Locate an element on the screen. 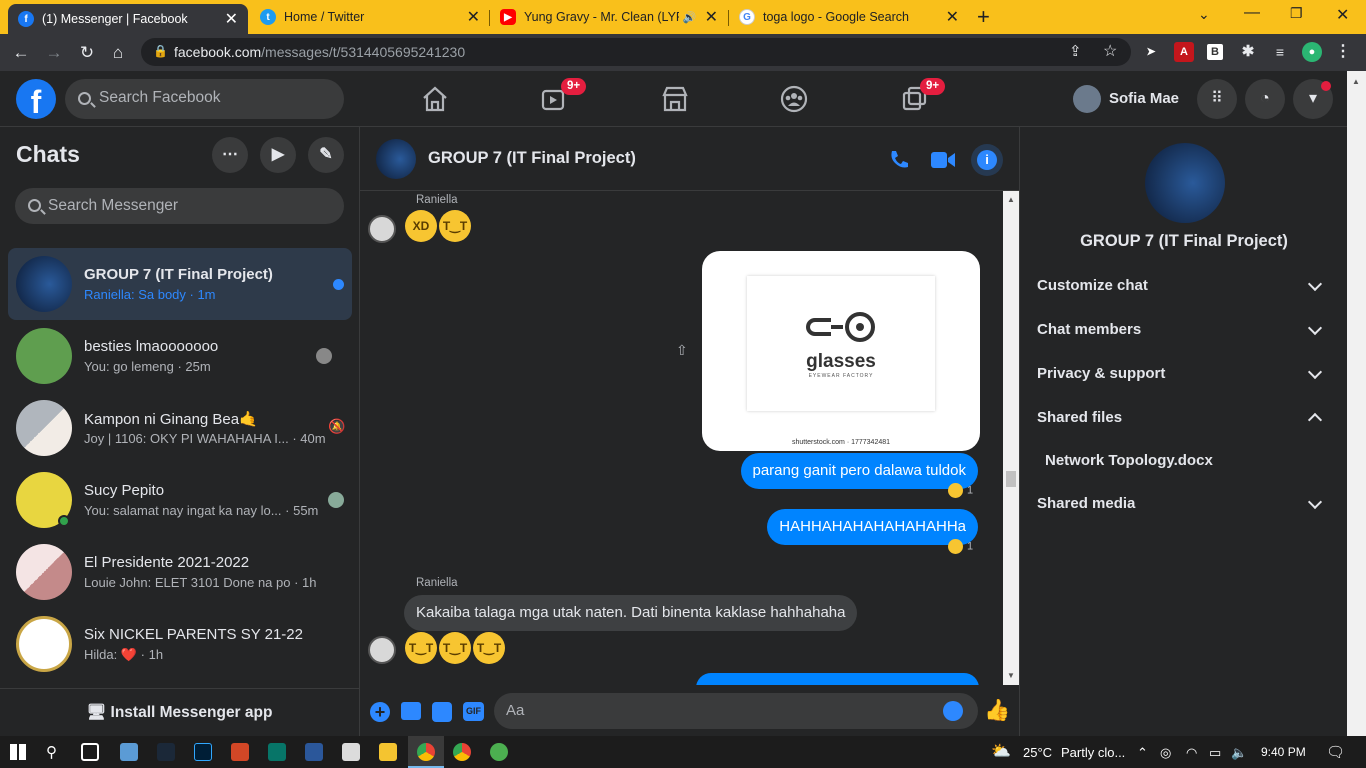 The width and height of the screenshot is (1366, 768). share-icon: ⇪ is located at coordinates (1075, 51).